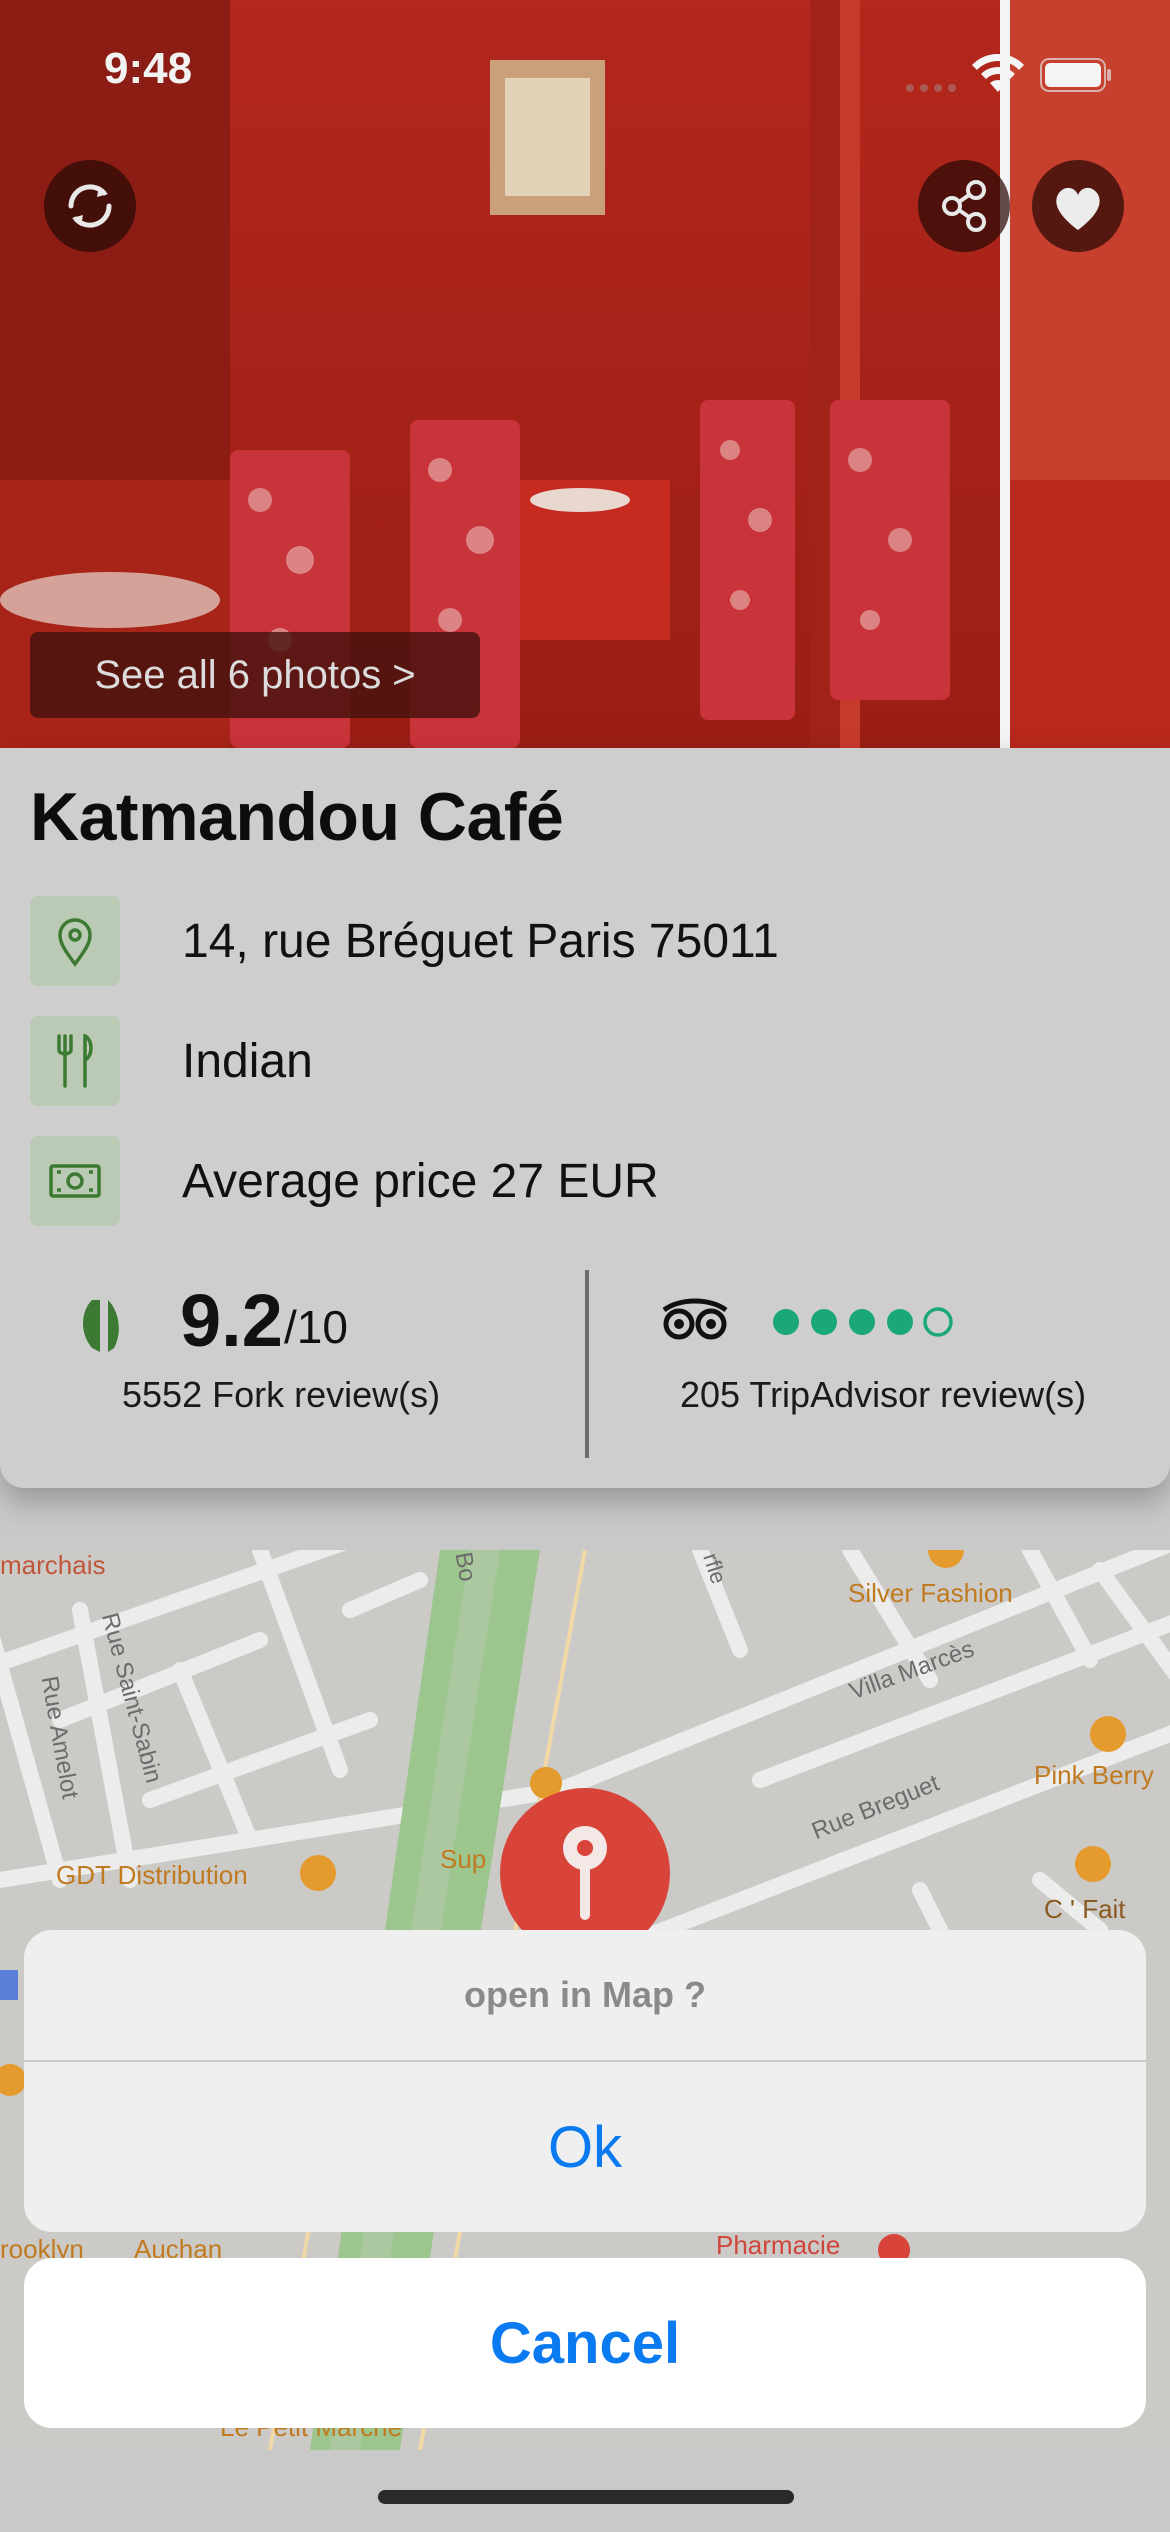 Image resolution: width=1170 pixels, height=2532 pixels. What do you see at coordinates (585, 1061) in the screenshot?
I see `cuisine-row: Indian` at bounding box center [585, 1061].